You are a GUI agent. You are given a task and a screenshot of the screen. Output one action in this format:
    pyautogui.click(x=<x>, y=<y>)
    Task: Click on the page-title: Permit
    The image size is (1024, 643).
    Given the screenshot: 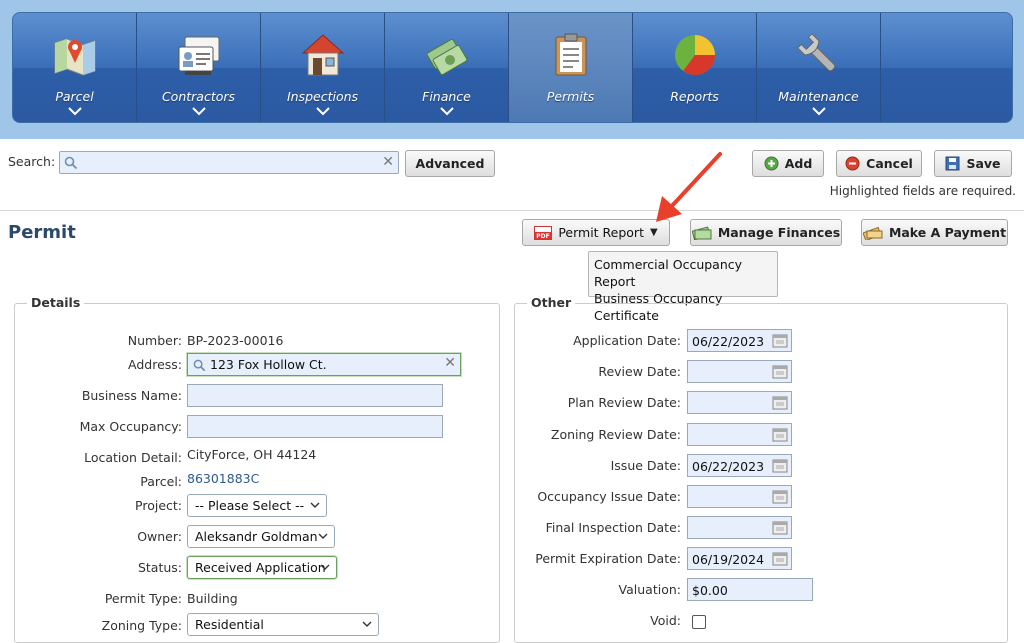 What is the action you would take?
    pyautogui.click(x=42, y=232)
    